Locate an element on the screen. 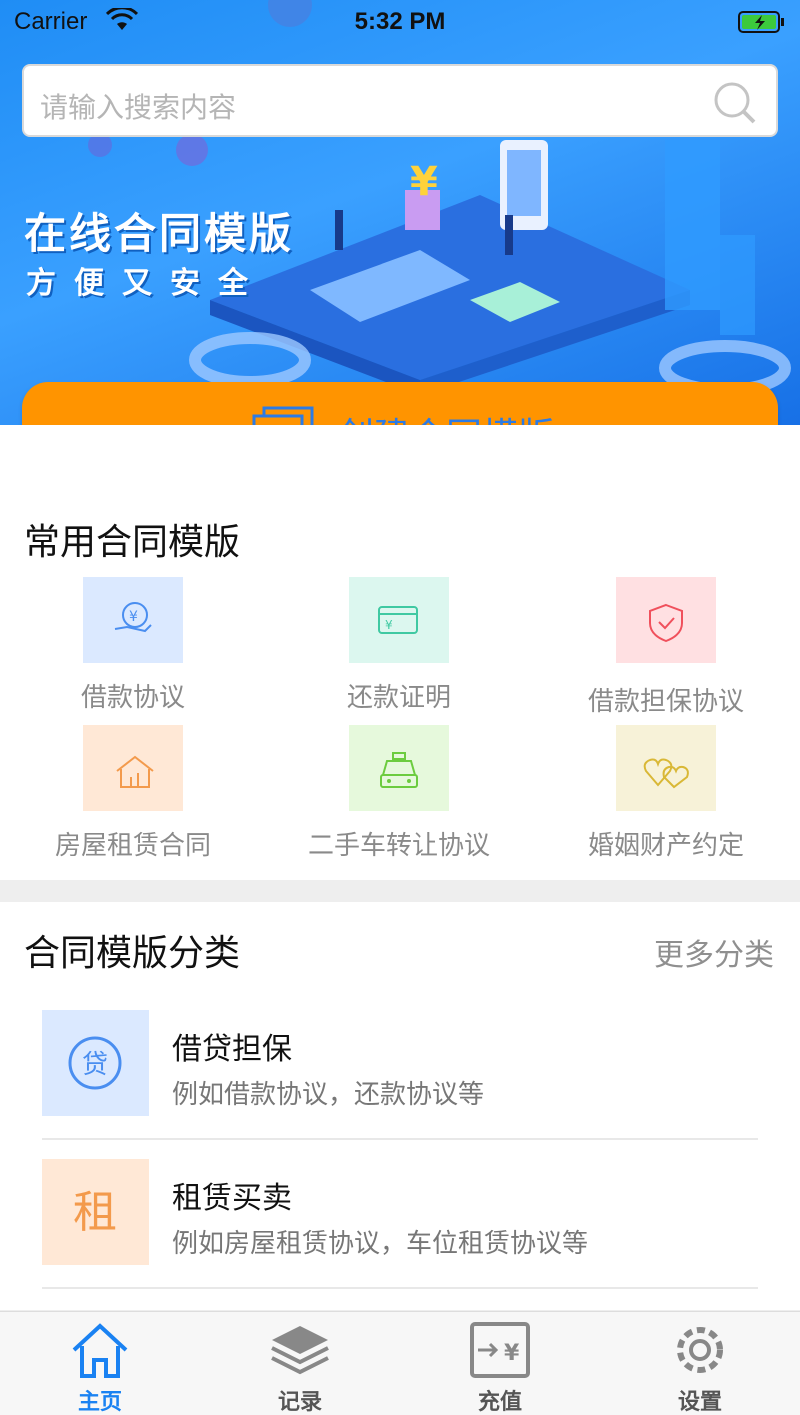 The width and height of the screenshot is (800, 1415). tab-home: 主页 is located at coordinates (100, 1363).